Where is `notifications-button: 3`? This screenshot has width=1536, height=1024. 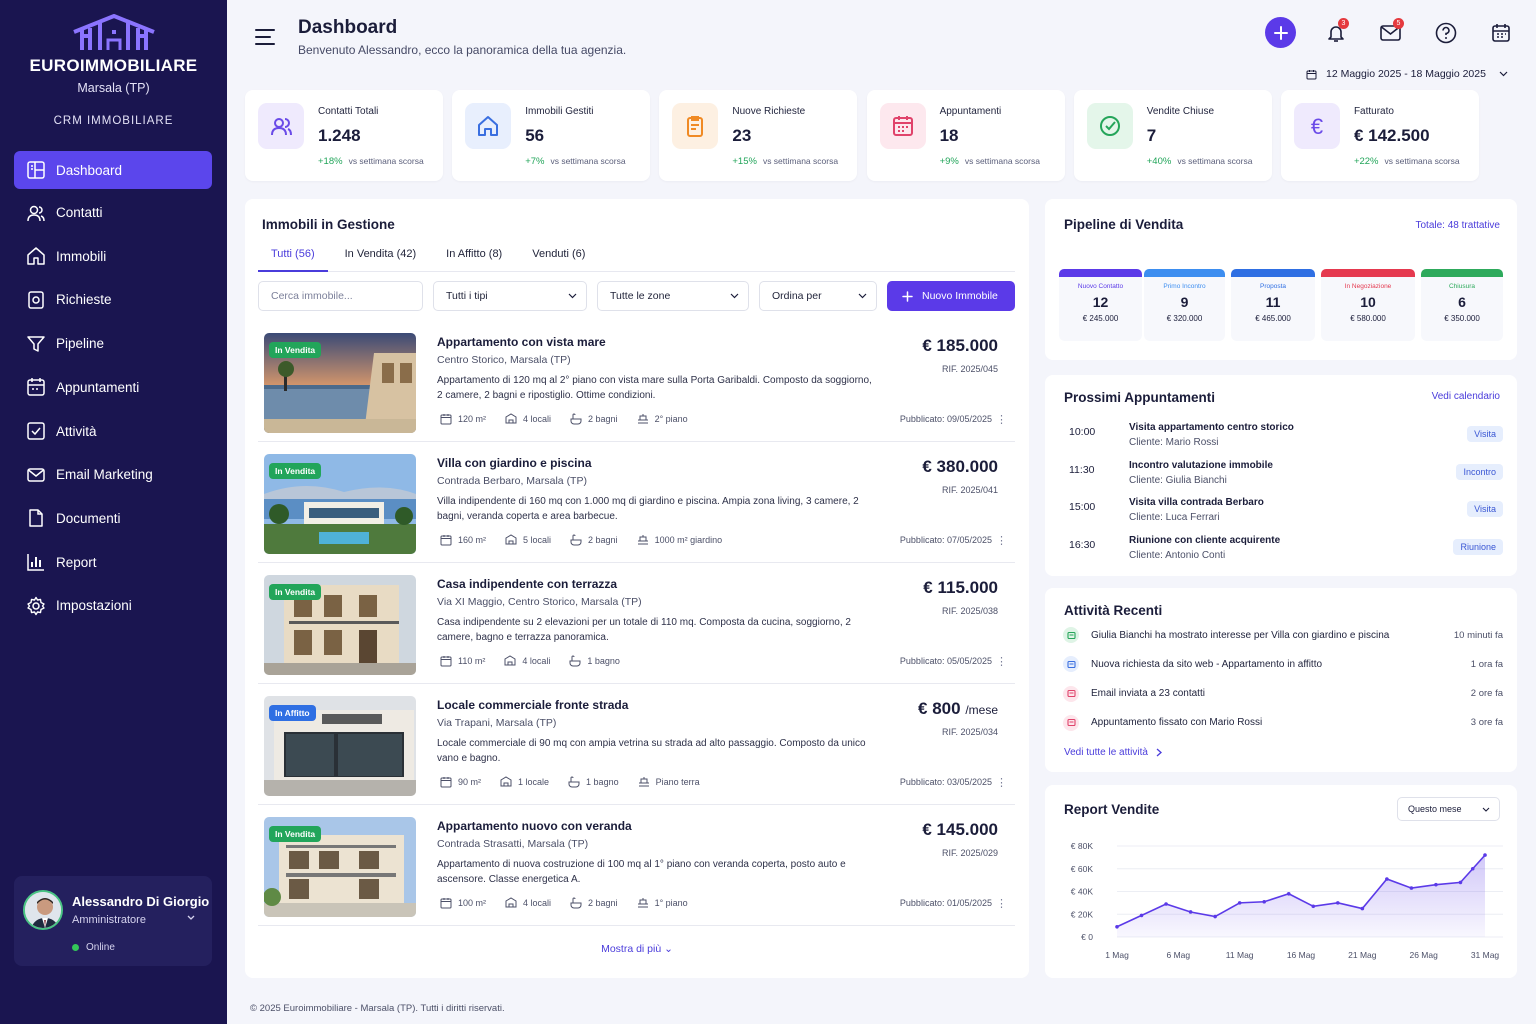 notifications-button: 3 is located at coordinates (1335, 32).